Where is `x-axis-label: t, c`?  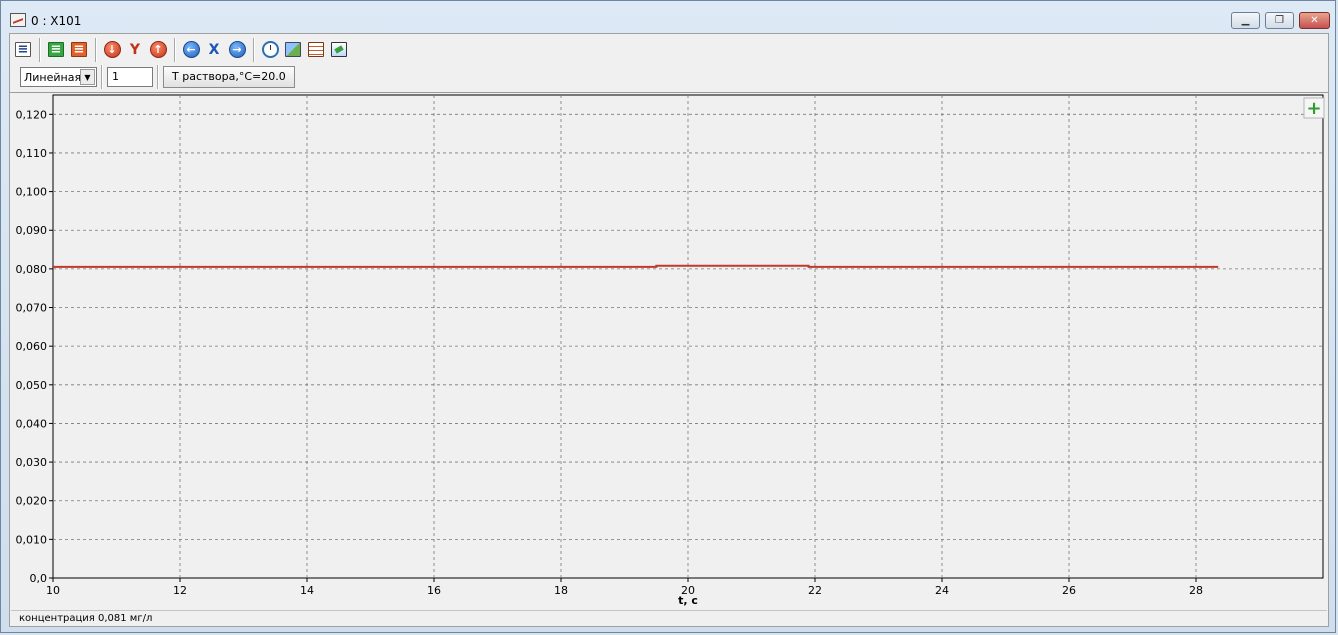
x-axis-label: t, c is located at coordinates (688, 600).